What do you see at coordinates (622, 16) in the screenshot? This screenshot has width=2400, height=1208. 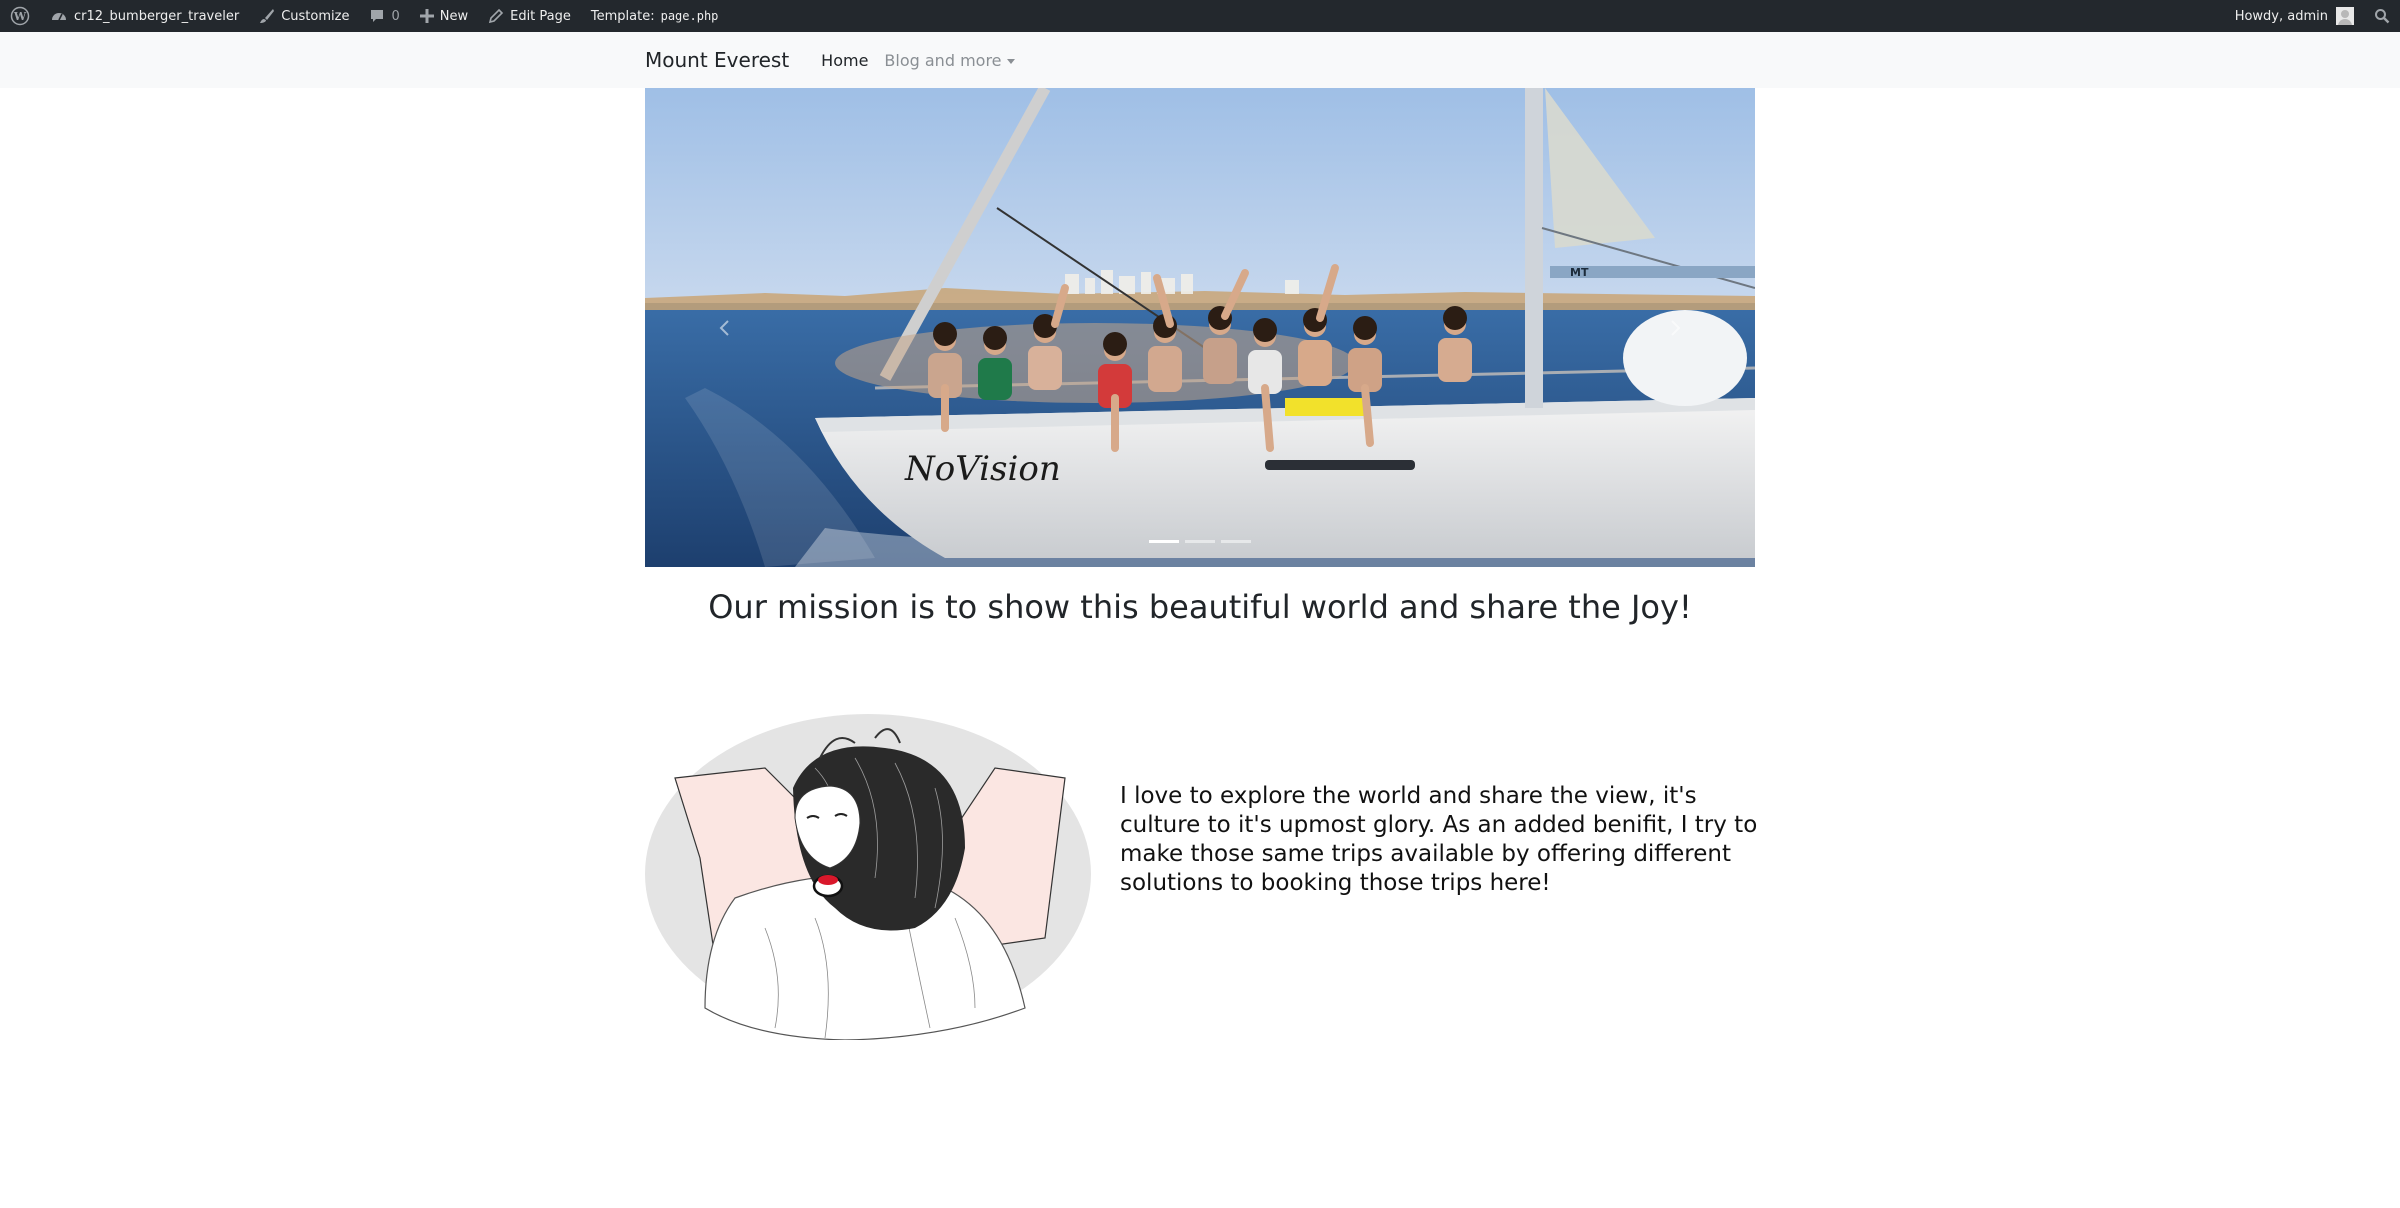 I see `template-label: Template:` at bounding box center [622, 16].